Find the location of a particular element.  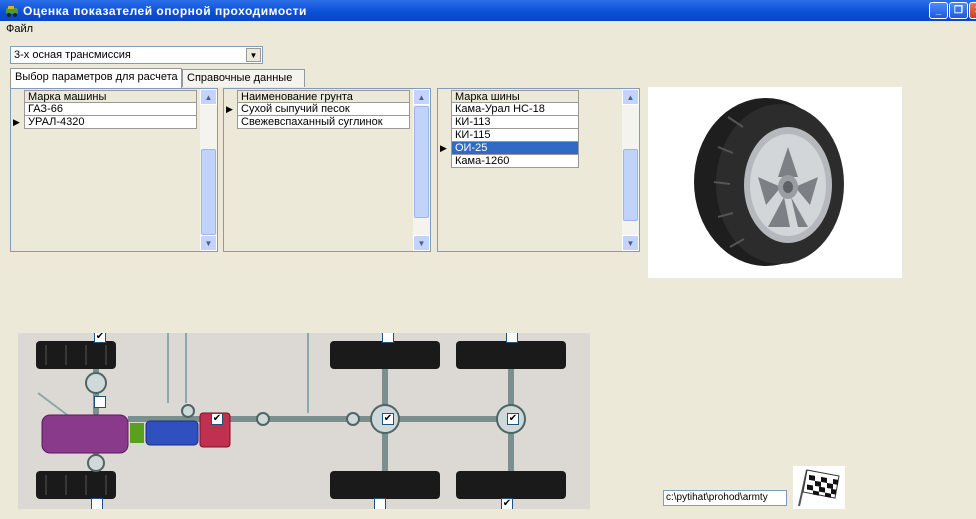

chevron-down-icon: ▼ is located at coordinates (253, 55).